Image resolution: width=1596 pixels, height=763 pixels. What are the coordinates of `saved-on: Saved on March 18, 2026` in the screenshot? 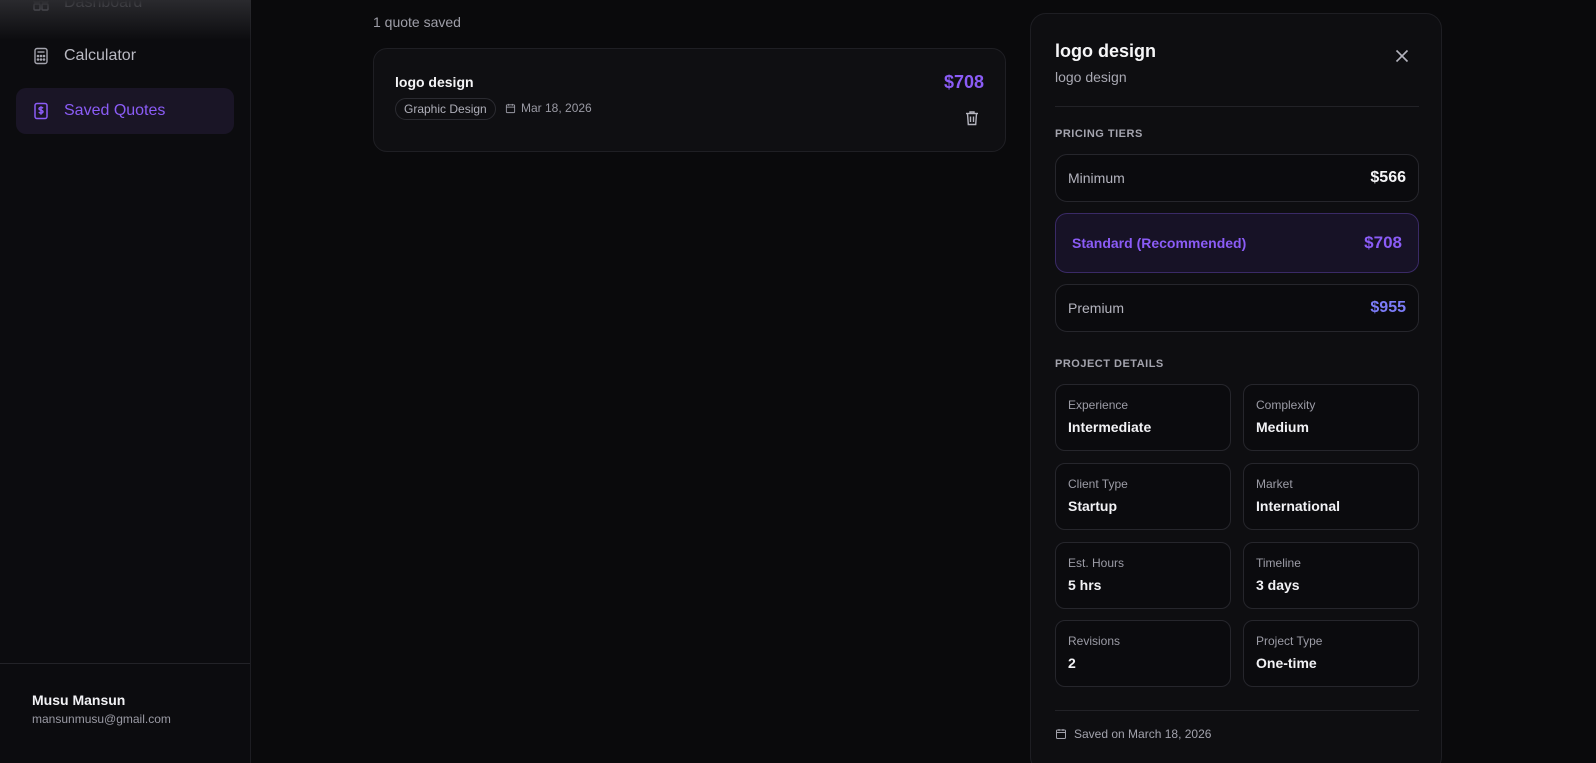 It's located at (1133, 734).